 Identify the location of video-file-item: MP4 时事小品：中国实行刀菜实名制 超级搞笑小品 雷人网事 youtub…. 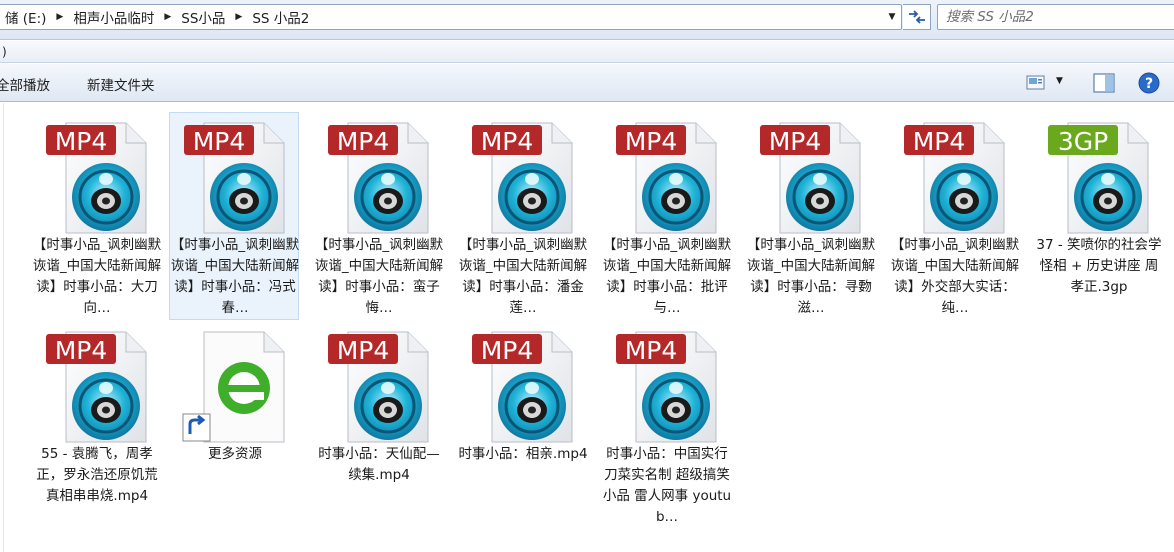
(666, 425).